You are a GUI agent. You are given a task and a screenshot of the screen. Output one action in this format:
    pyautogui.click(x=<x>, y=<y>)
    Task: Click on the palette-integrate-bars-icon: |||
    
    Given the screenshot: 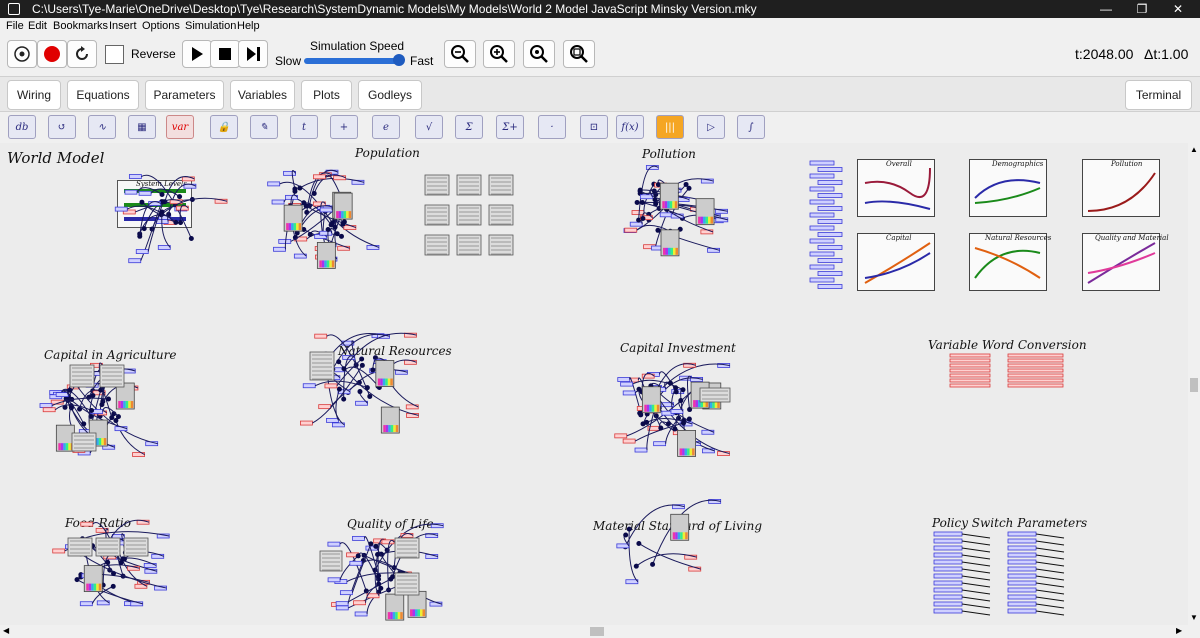 What is the action you would take?
    pyautogui.click(x=670, y=127)
    